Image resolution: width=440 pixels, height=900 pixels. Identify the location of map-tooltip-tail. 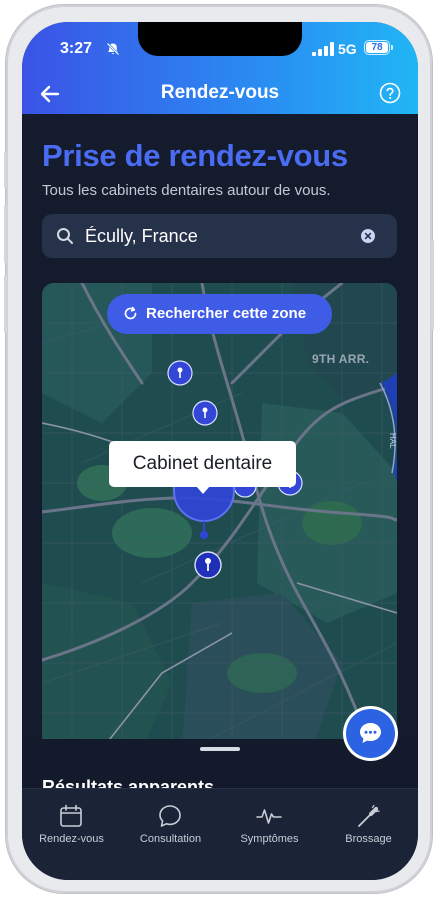
(203, 490).